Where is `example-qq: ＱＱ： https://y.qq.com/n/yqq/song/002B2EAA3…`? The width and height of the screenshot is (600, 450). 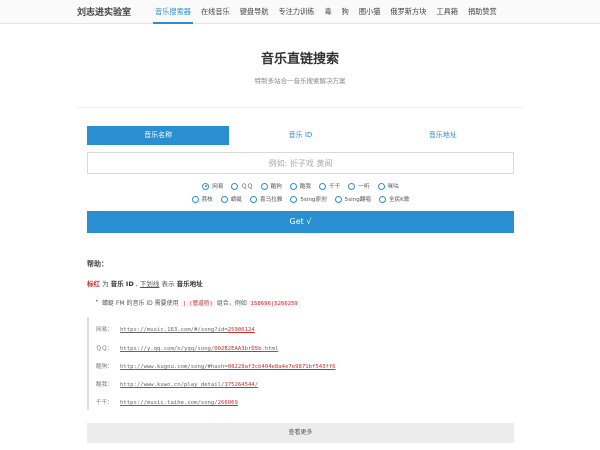 example-qq: ＱＱ： https://y.qq.com/n/yqq/song/002B2EAA3… is located at coordinates (187, 349).